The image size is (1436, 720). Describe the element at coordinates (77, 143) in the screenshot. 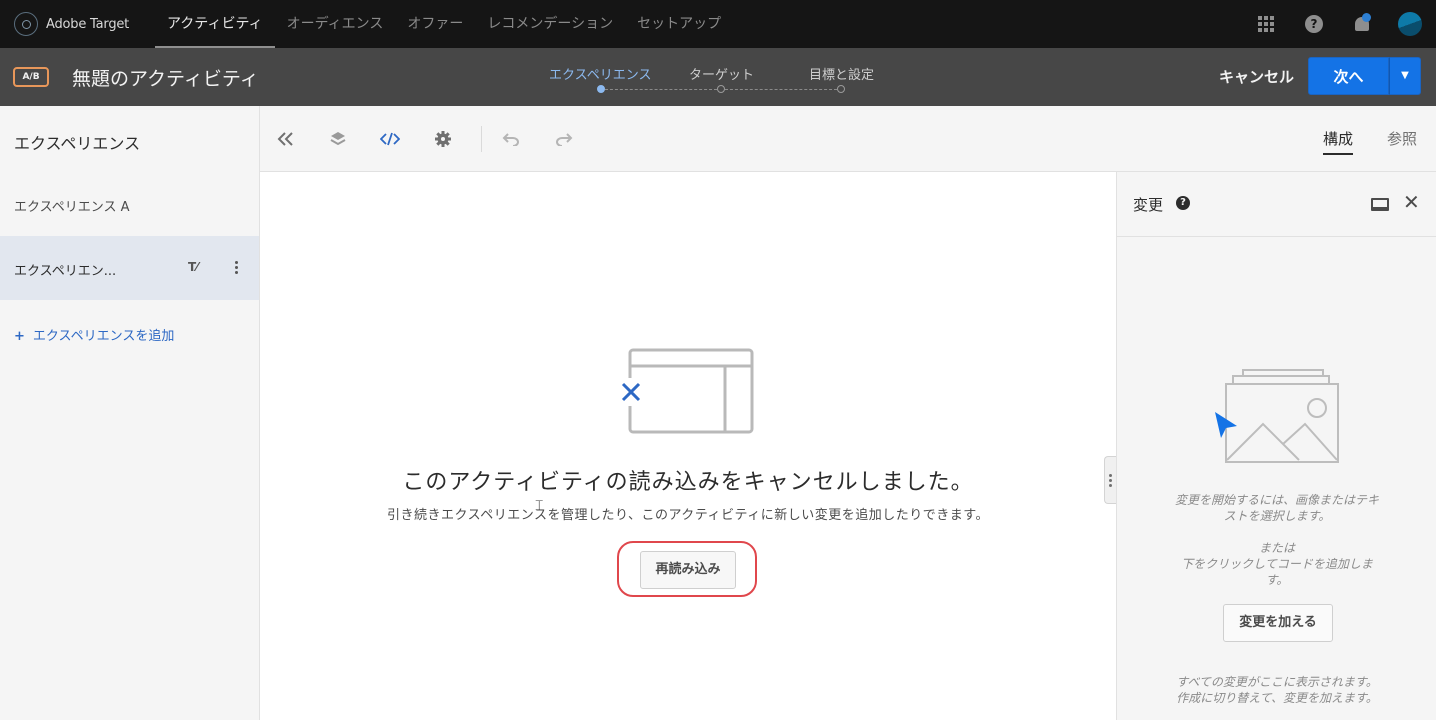

I see `experiences-panel-title: エクスペリエンス` at that location.